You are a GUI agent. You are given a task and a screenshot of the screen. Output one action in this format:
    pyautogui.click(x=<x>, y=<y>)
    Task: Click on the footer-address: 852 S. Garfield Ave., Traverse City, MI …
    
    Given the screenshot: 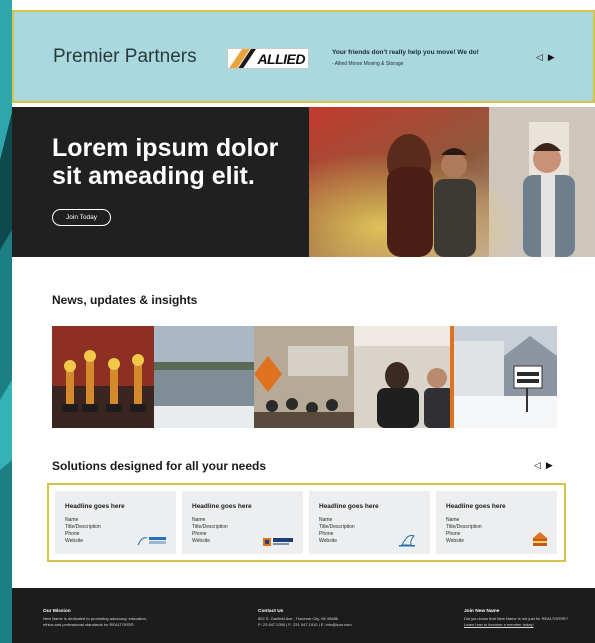 What is the action you would take?
    pyautogui.click(x=298, y=618)
    